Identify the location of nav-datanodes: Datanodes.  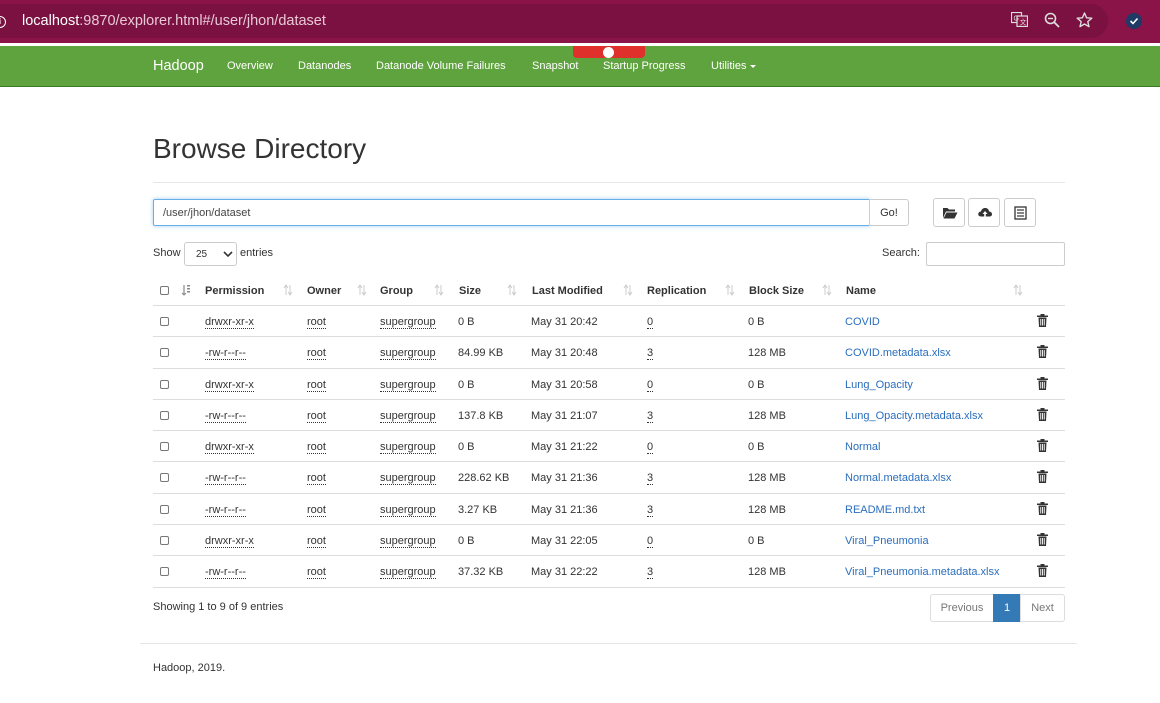
(324, 66).